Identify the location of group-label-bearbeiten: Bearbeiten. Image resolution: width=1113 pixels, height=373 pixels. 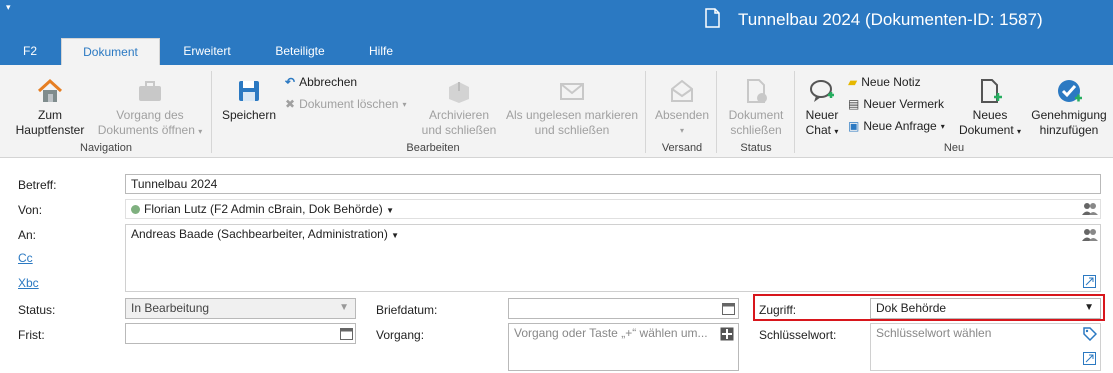
(433, 148).